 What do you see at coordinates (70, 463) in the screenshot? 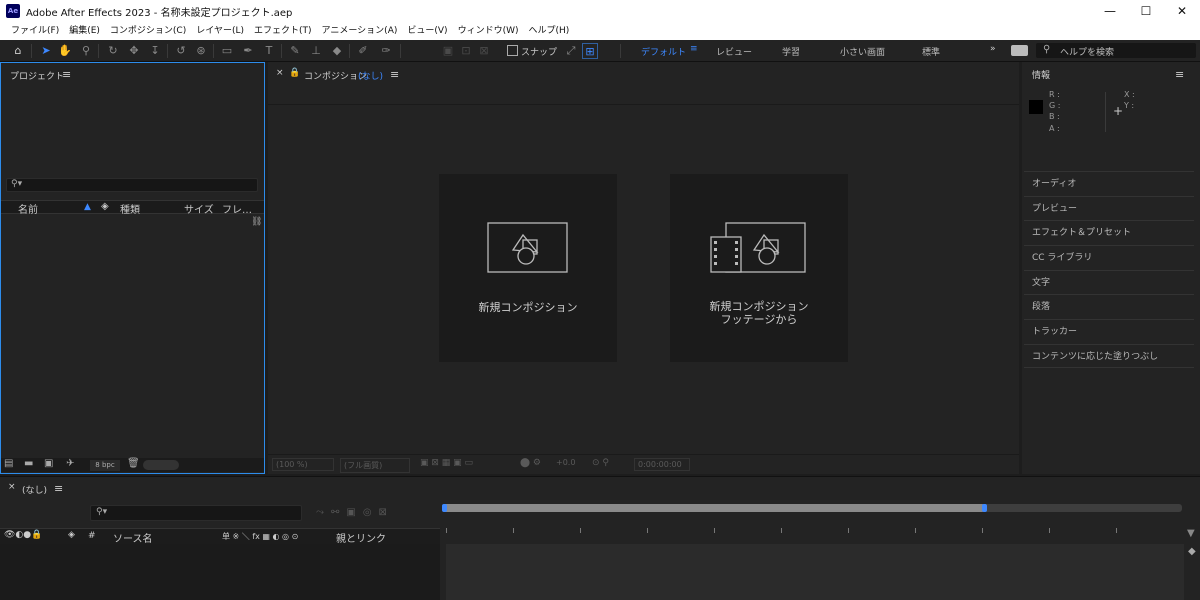
I see `adobe-media-encoder-icon: ✈` at bounding box center [70, 463].